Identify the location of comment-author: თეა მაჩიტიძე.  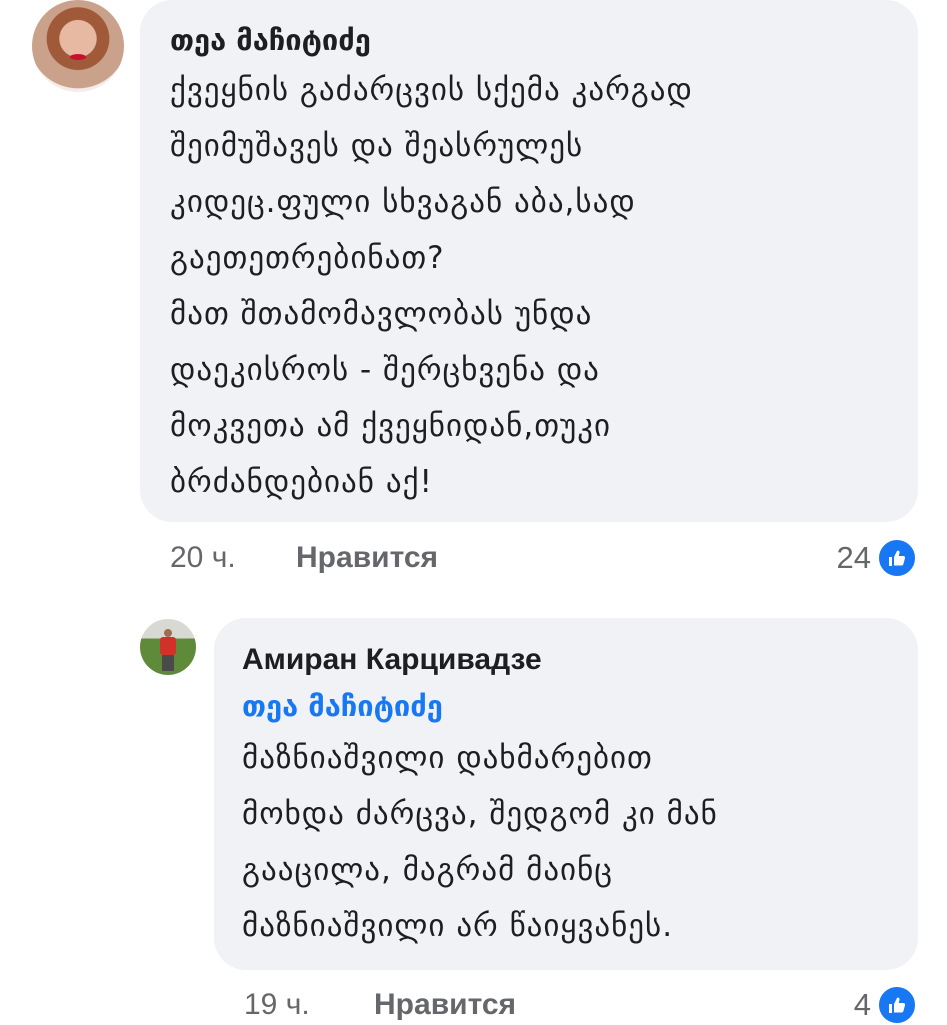
(530, 40).